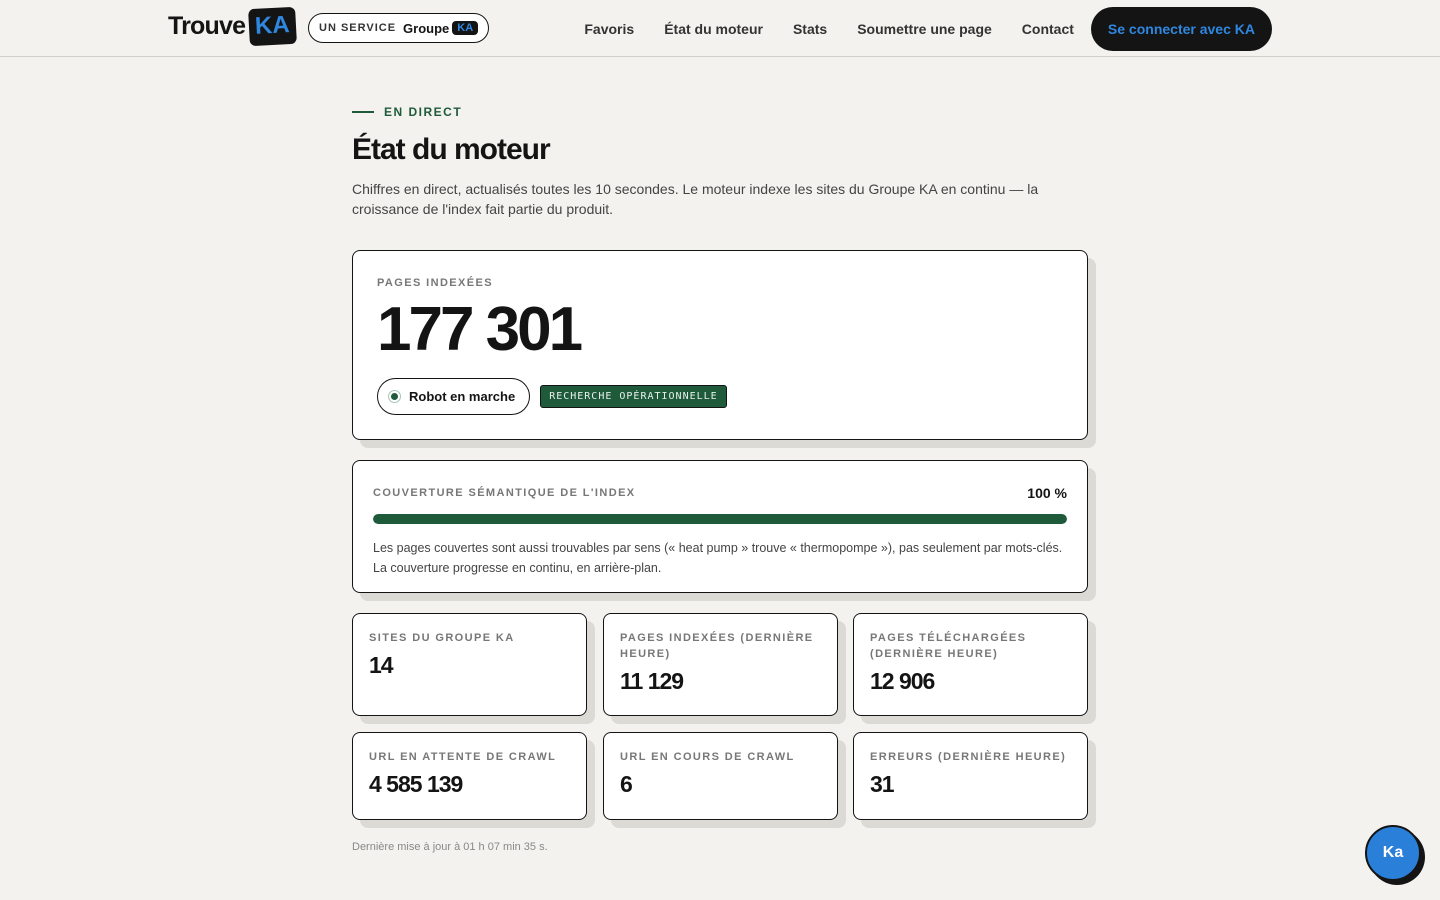 Image resolution: width=1440 pixels, height=900 pixels. Describe the element at coordinates (399, 28) in the screenshot. I see `service-pill: UN SERVICE Groupe KA` at that location.